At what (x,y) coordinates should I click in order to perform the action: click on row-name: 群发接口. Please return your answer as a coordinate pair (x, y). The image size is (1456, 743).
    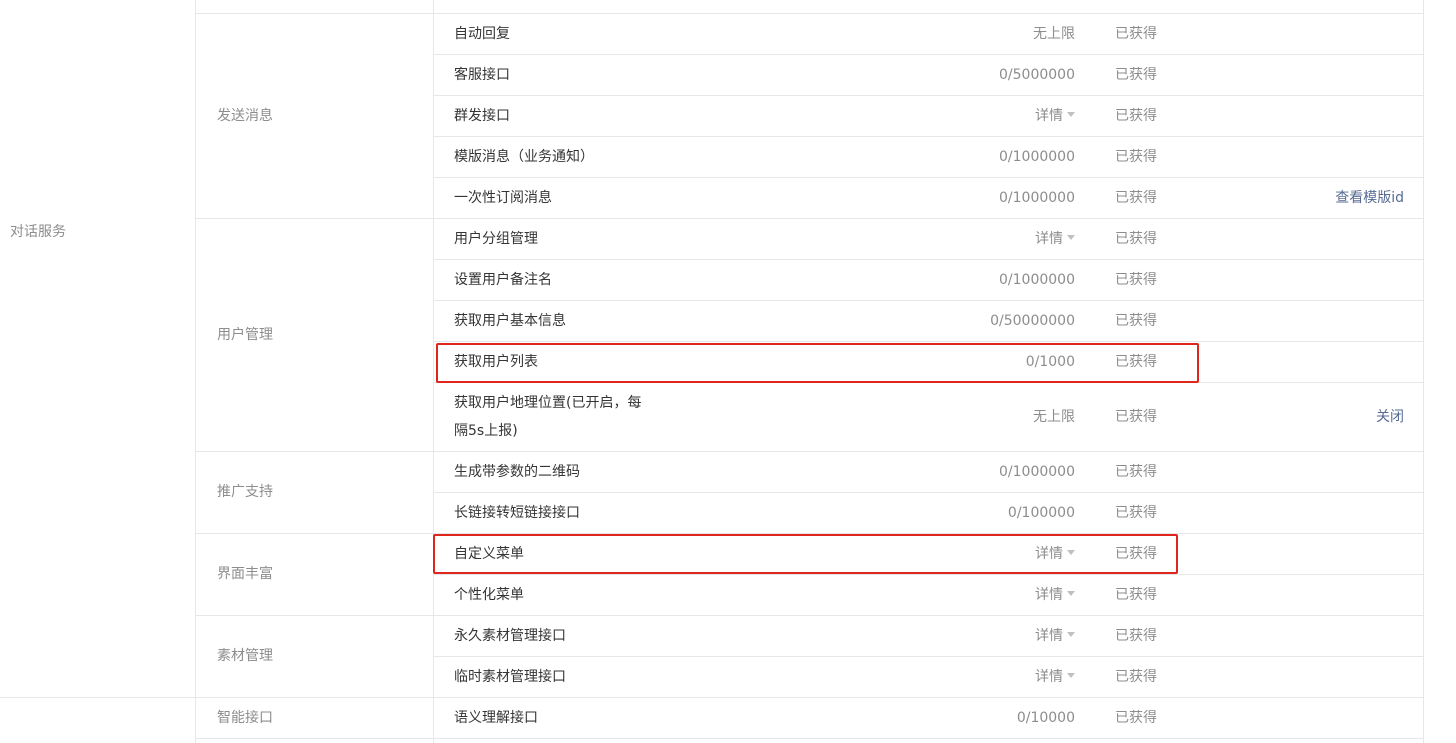
    Looking at the image, I should click on (482, 116).